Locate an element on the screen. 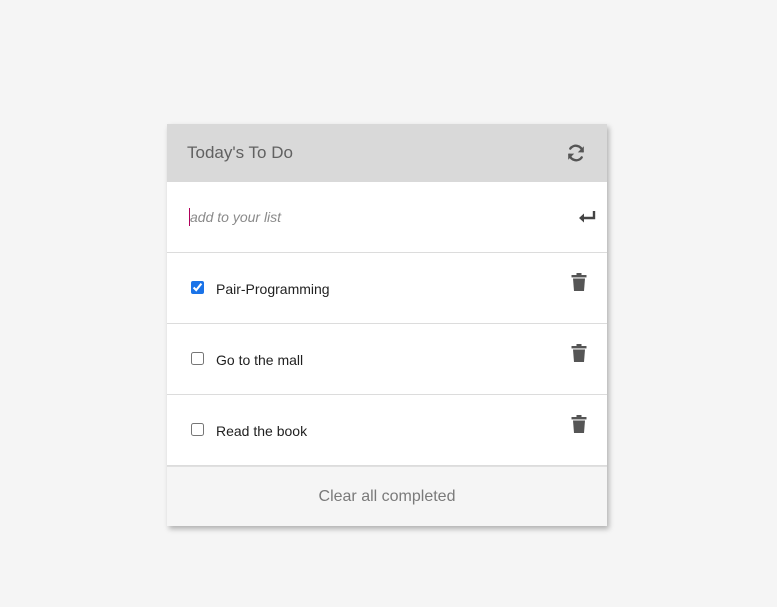 This screenshot has height=607, width=777. enter-arrow-icon is located at coordinates (587, 217).